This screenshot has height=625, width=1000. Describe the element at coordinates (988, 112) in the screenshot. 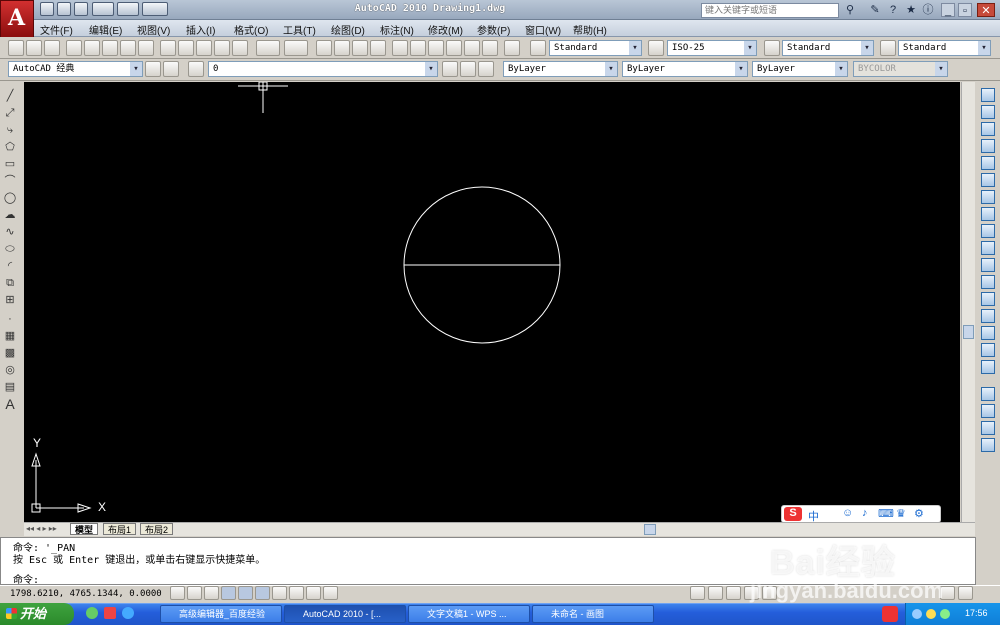

I see `copy-object-icon` at that location.